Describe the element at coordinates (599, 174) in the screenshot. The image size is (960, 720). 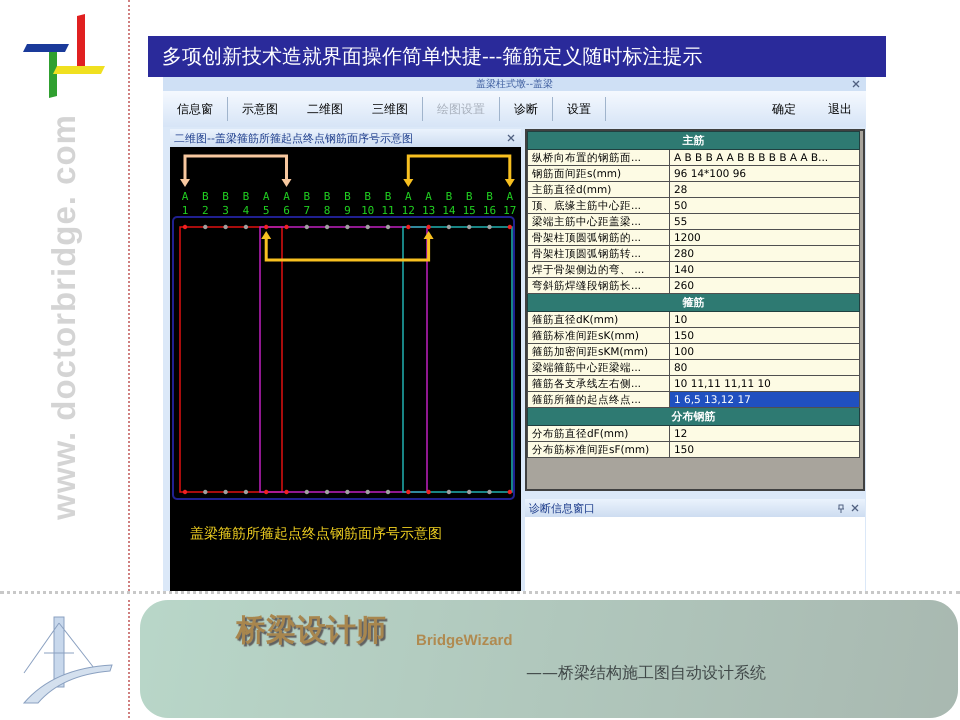
I see `property-label: 钢筋面间距s(mm)` at that location.